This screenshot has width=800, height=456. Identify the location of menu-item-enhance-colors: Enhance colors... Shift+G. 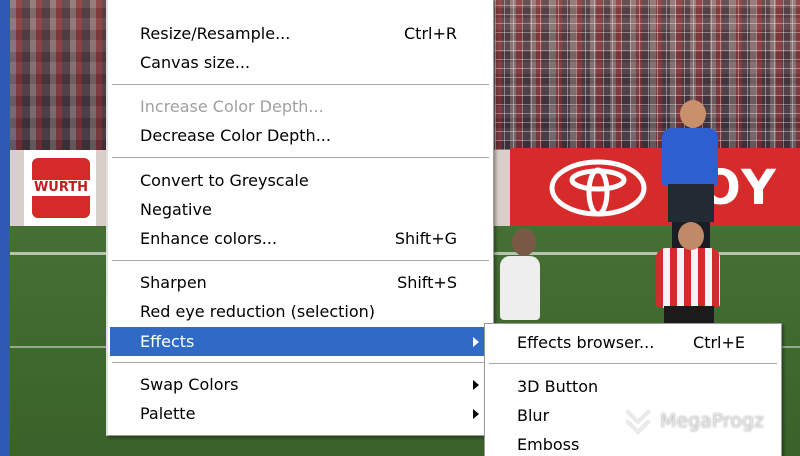
(300, 238).